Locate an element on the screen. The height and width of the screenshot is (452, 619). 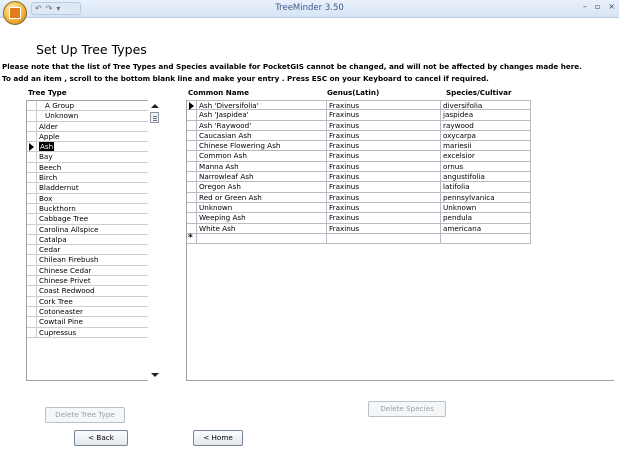
species-row: Common Ash Fraxinus excelsior is located at coordinates (400, 156).